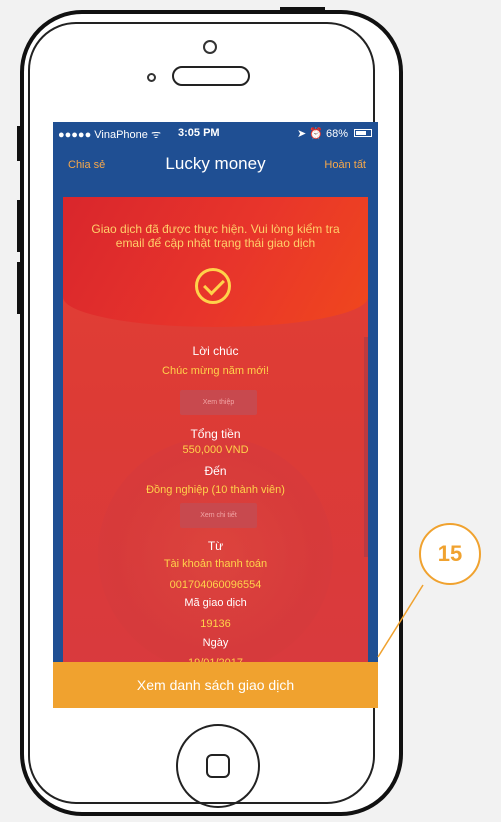 The width and height of the screenshot is (501, 822). Describe the element at coordinates (213, 286) in the screenshot. I see `check-icon` at that location.